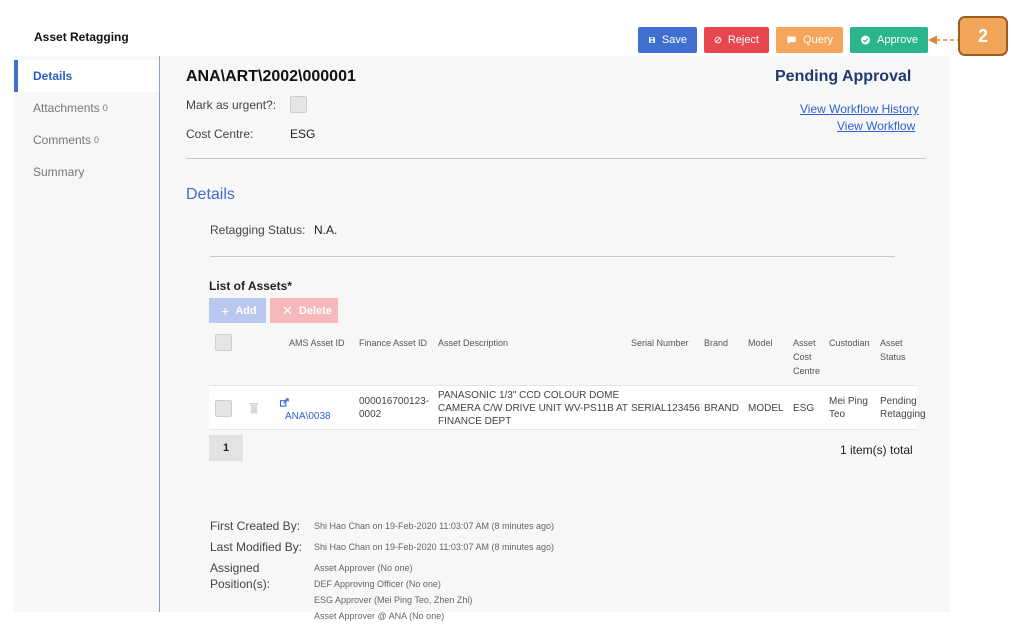 Image resolution: width=1020 pixels, height=626 pixels. I want to click on plus-icon: +, so click(225, 310).